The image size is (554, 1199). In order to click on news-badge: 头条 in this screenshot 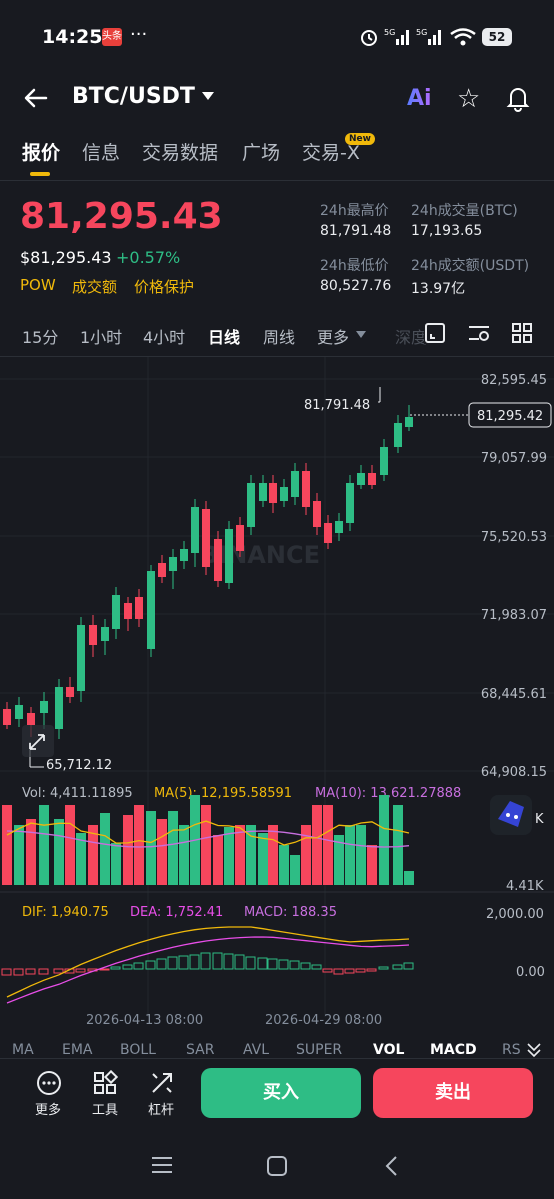, I will do `click(112, 37)`.